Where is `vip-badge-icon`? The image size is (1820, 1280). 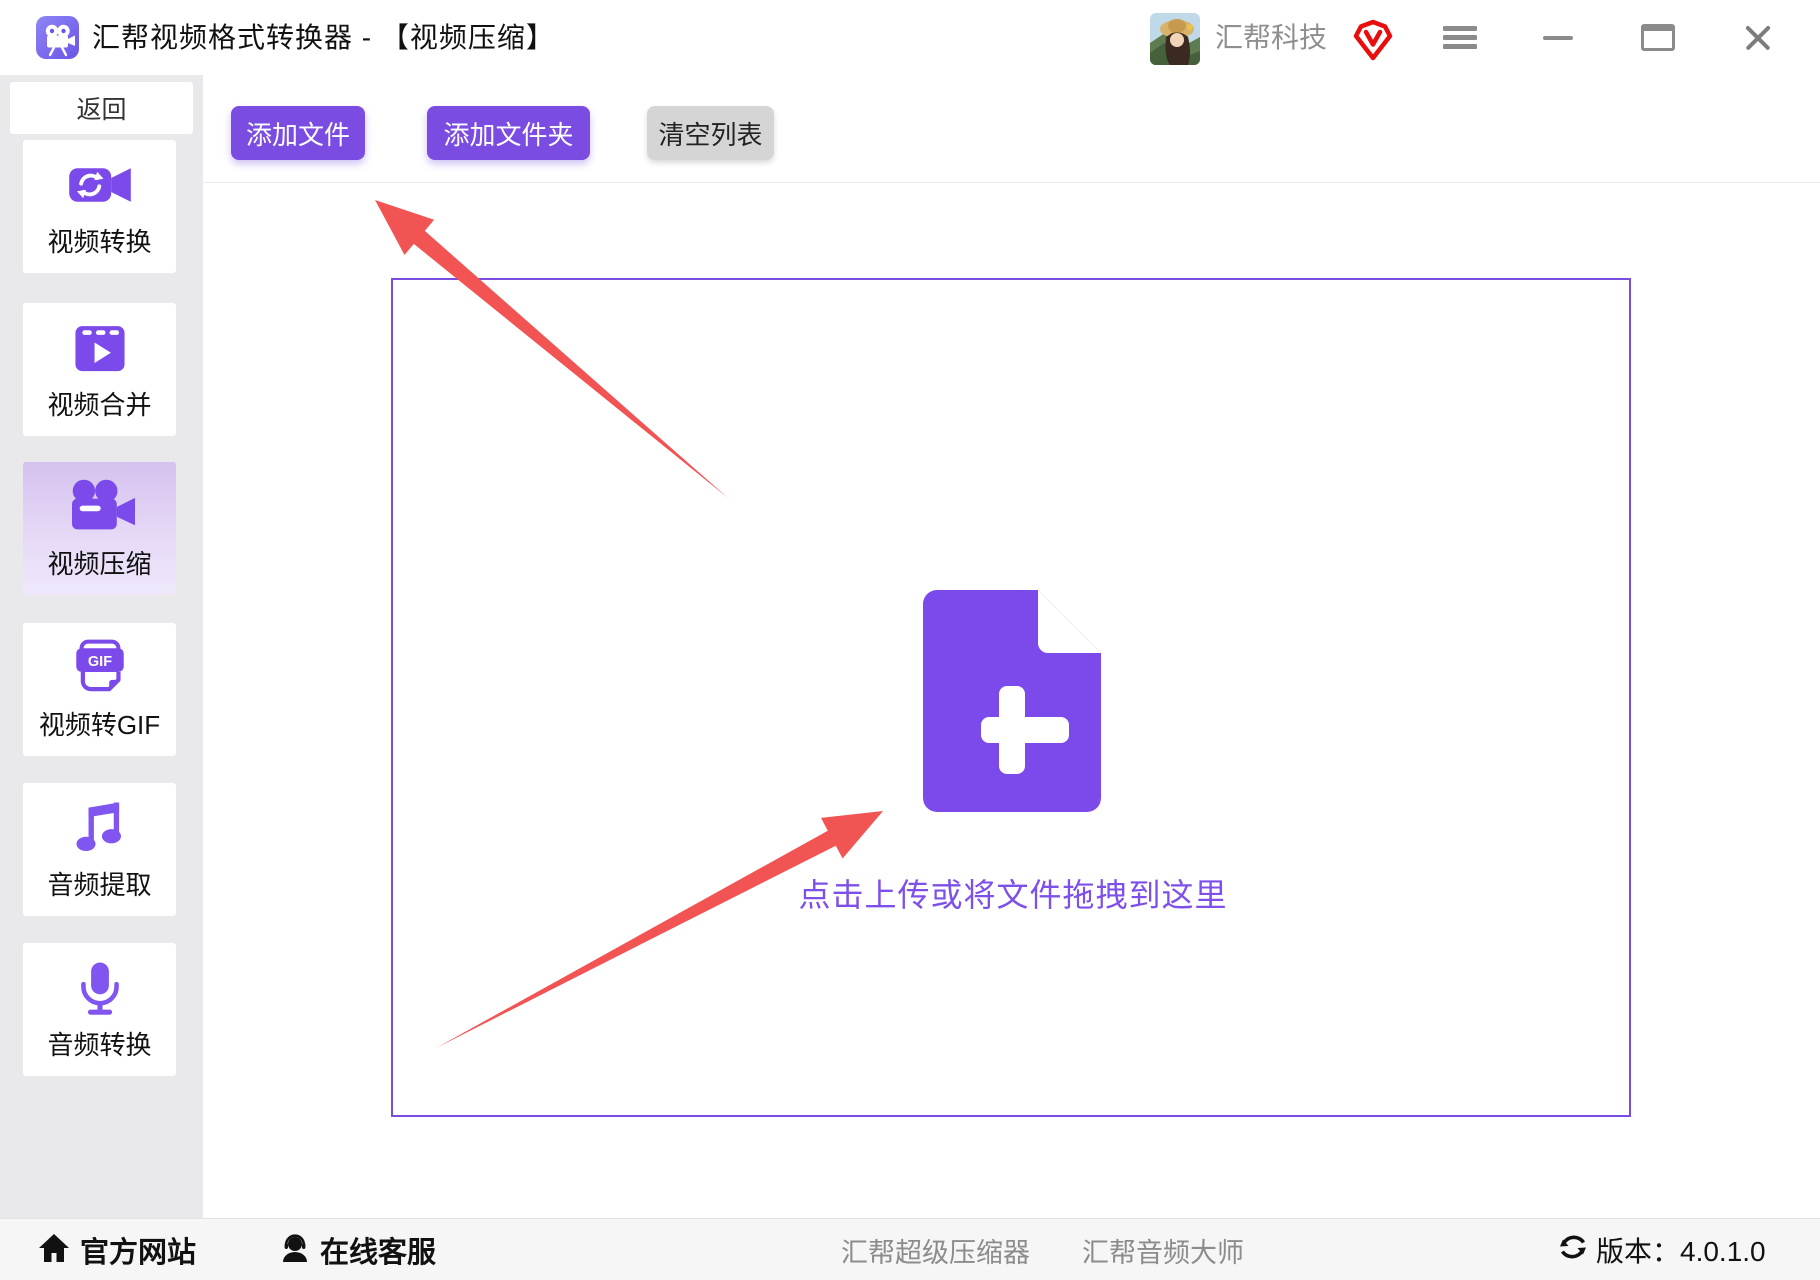 vip-badge-icon is located at coordinates (1373, 40).